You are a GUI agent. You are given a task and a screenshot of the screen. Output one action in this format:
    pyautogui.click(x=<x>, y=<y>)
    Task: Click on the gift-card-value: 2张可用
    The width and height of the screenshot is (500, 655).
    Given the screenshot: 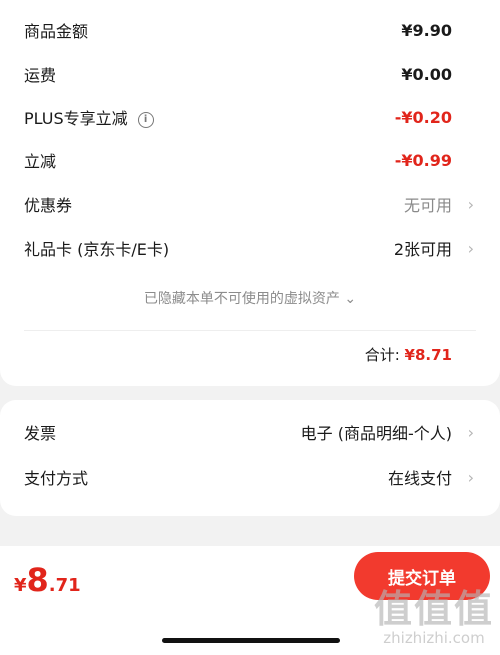 What is the action you would take?
    pyautogui.click(x=422, y=249)
    